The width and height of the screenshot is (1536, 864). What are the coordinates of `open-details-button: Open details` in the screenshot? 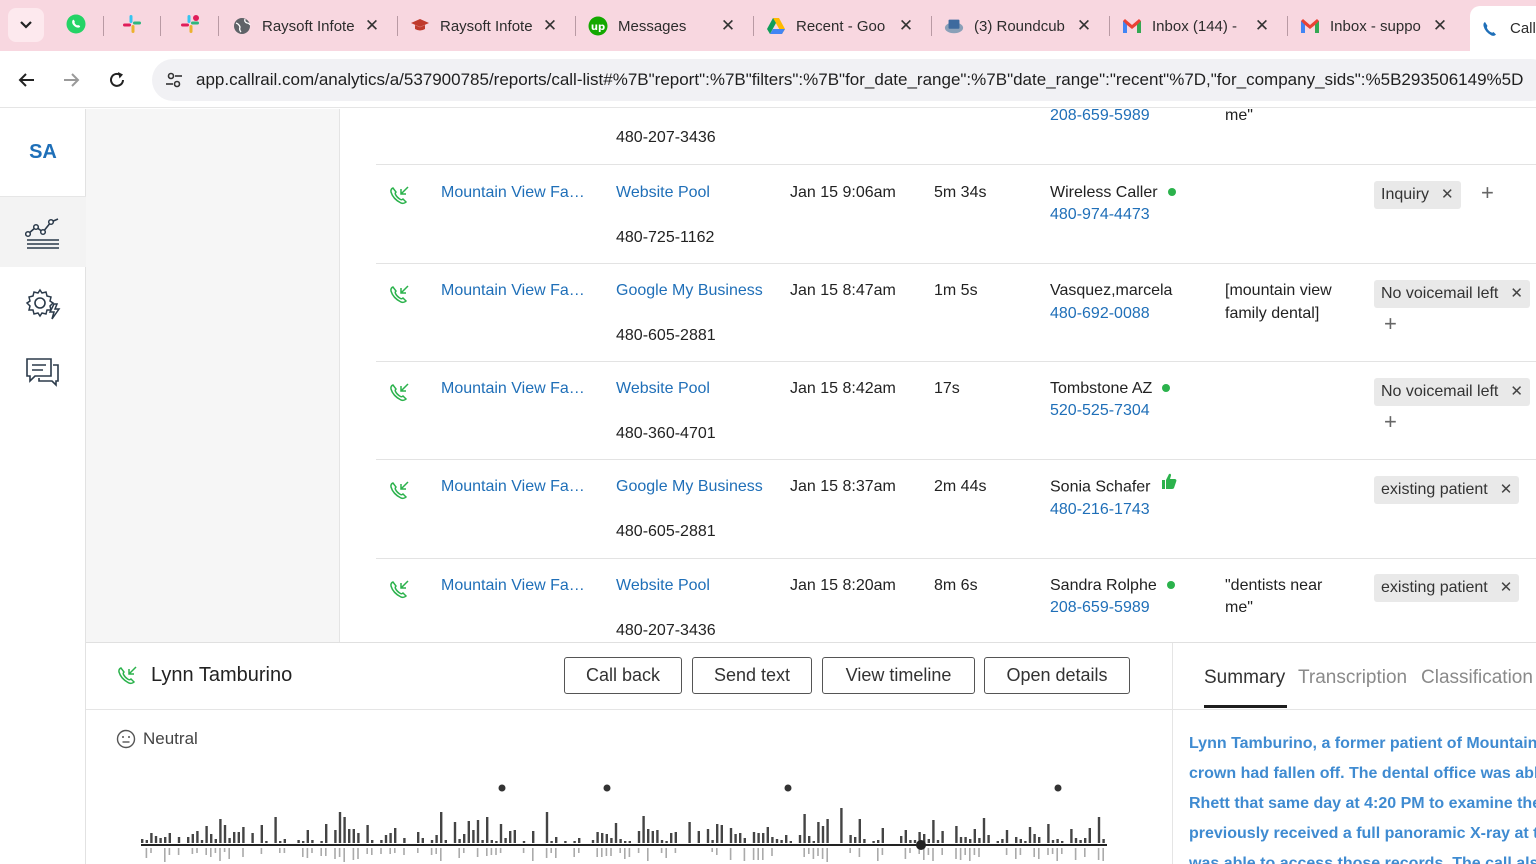 It's located at (1057, 675).